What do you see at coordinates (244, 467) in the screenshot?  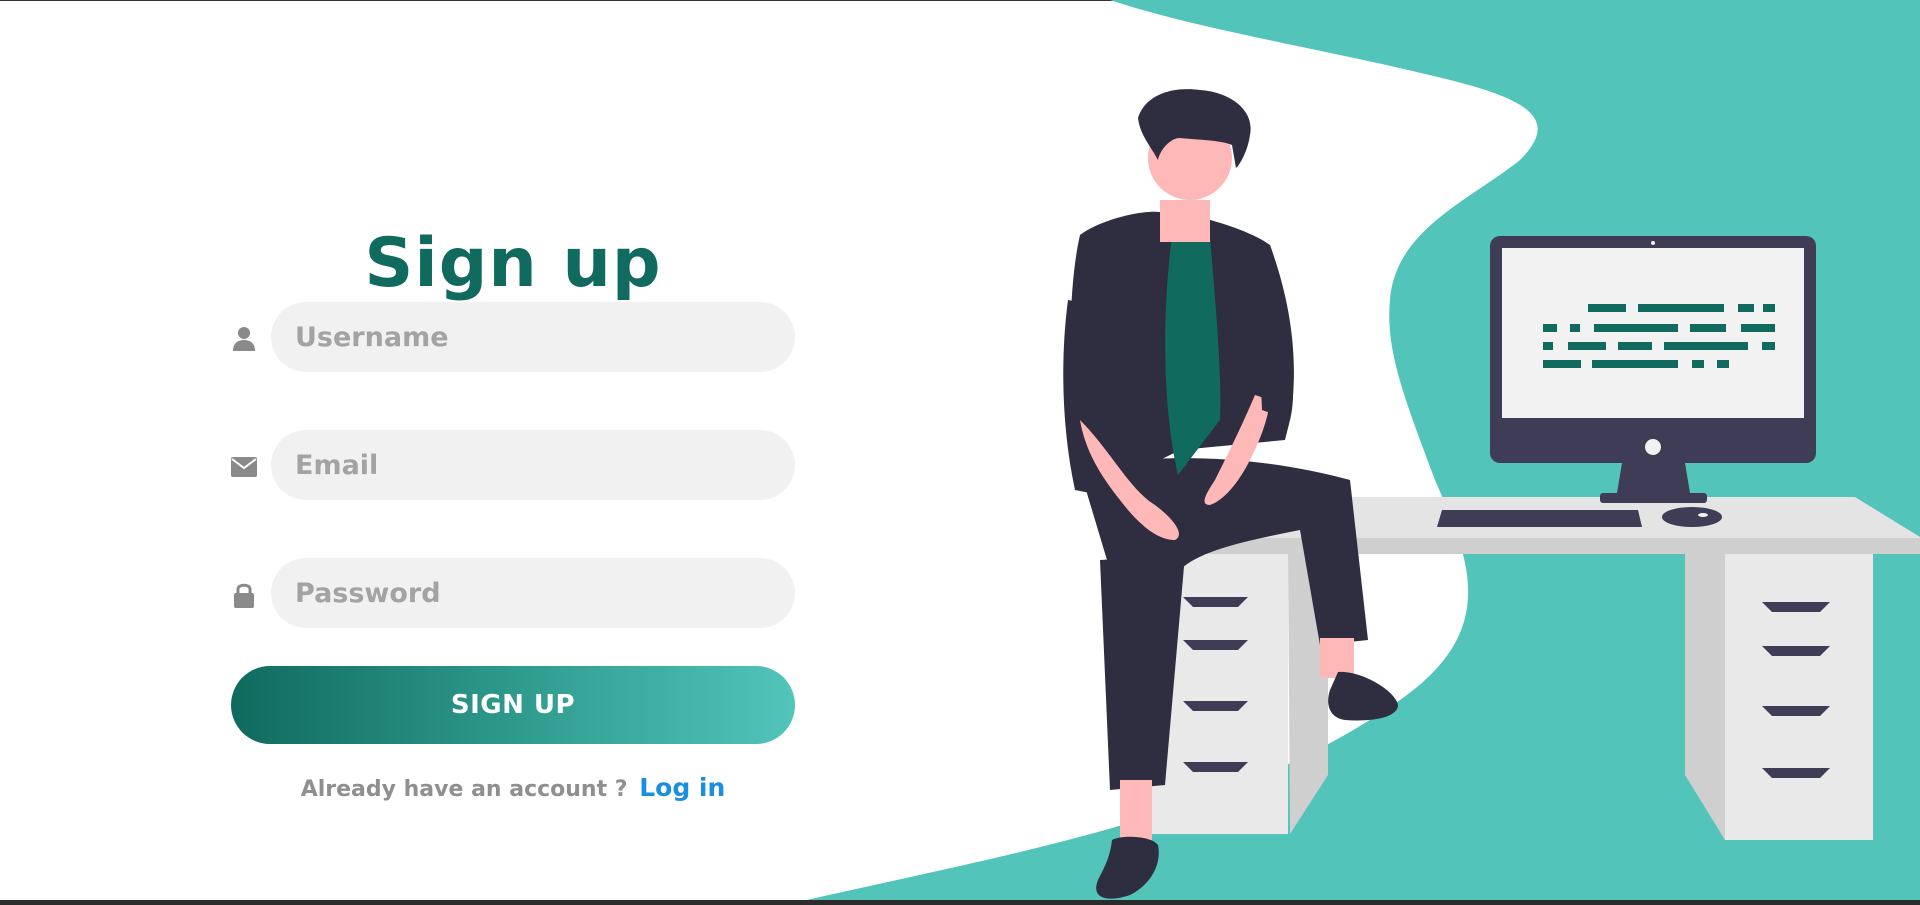 I see `envelope-icon` at bounding box center [244, 467].